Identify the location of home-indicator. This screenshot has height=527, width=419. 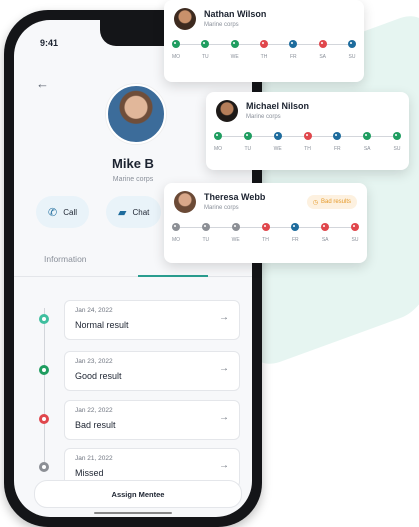
(133, 513).